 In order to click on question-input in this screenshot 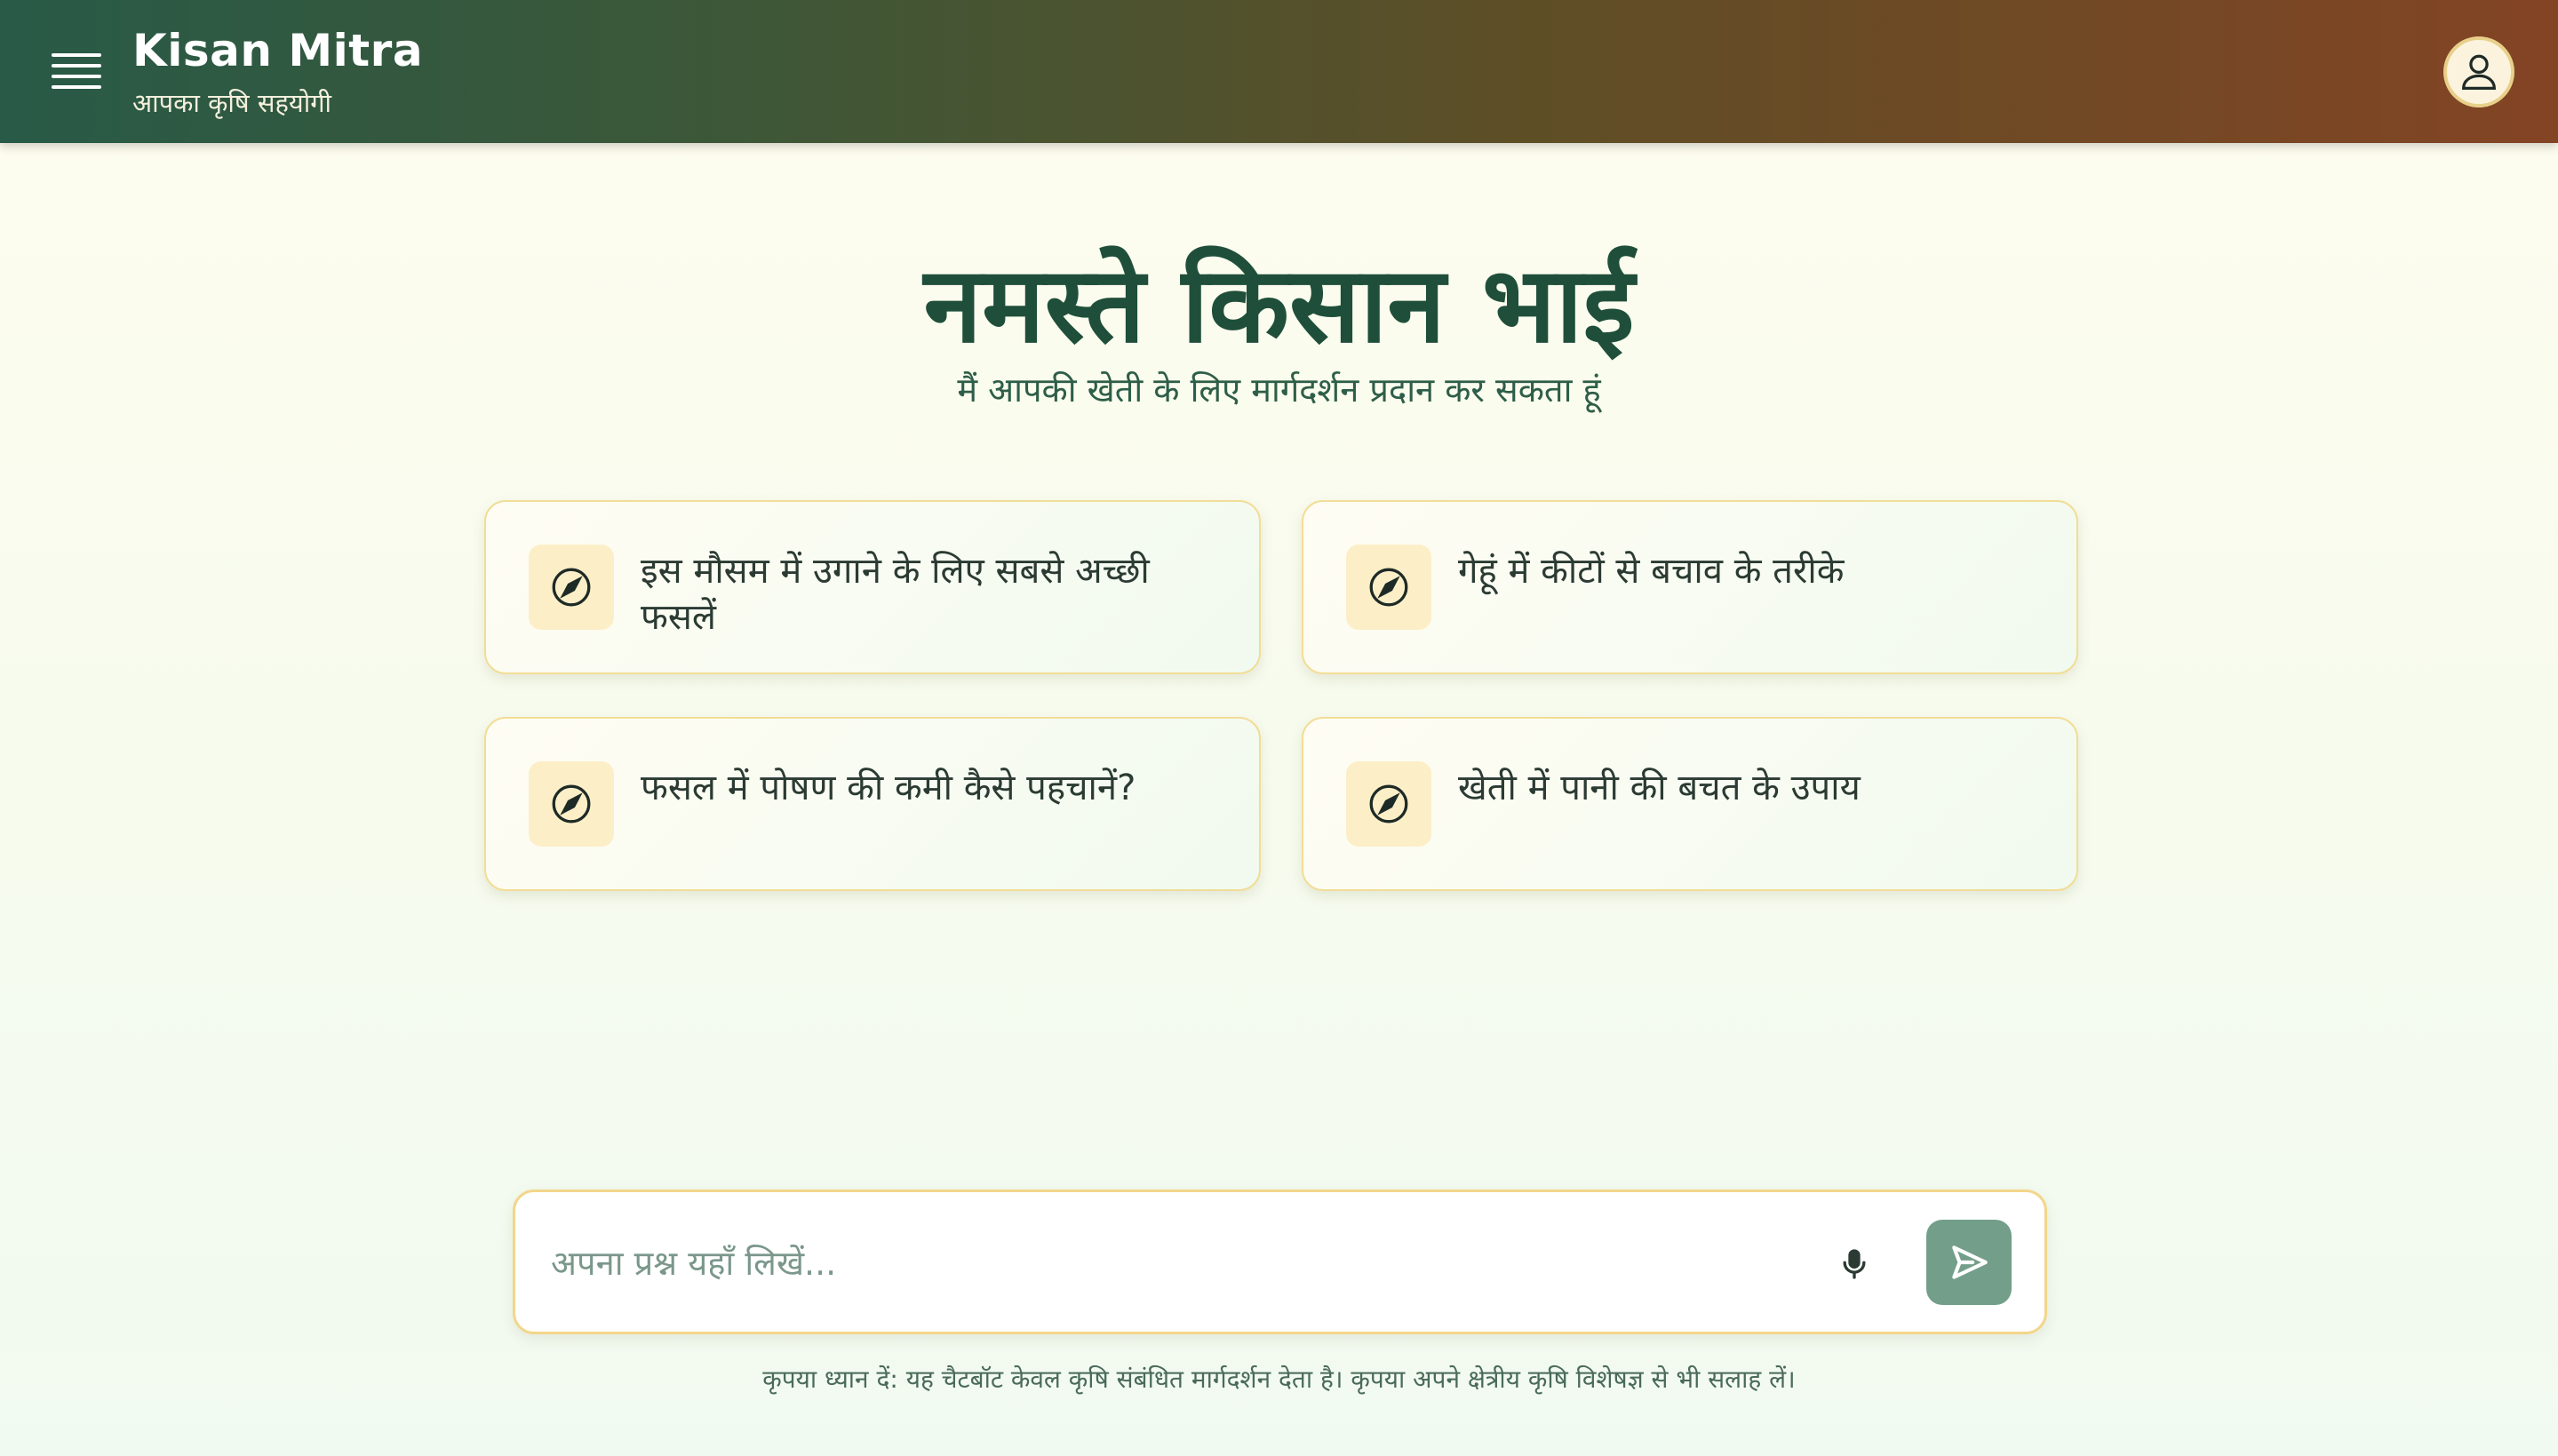, I will do `click(1150, 1263)`.